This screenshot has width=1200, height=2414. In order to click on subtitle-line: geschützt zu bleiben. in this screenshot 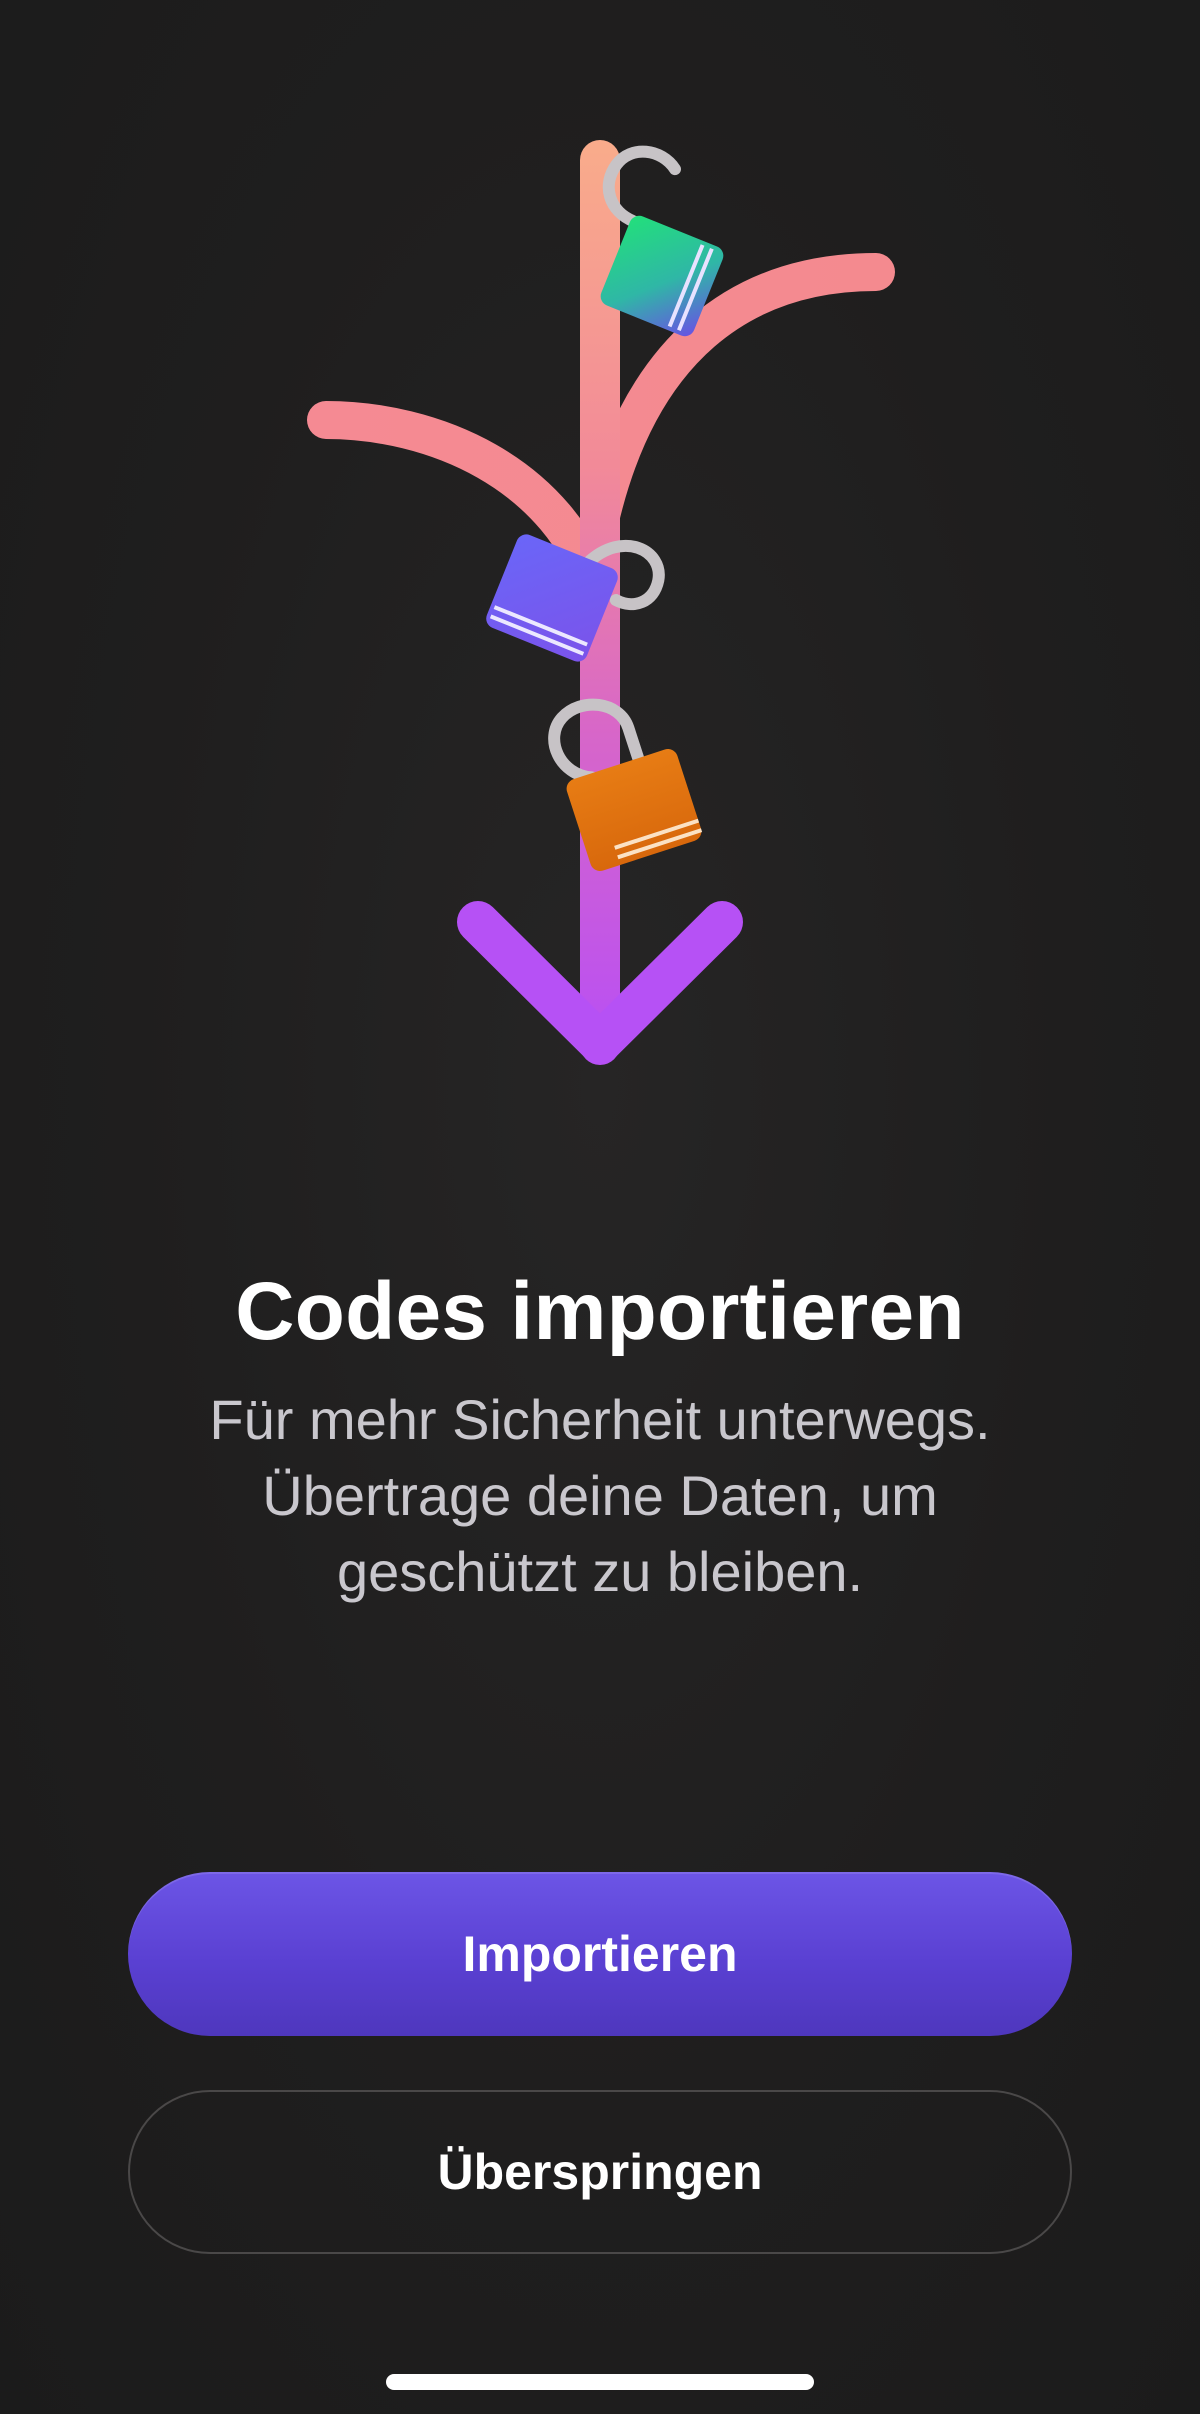, I will do `click(600, 1571)`.